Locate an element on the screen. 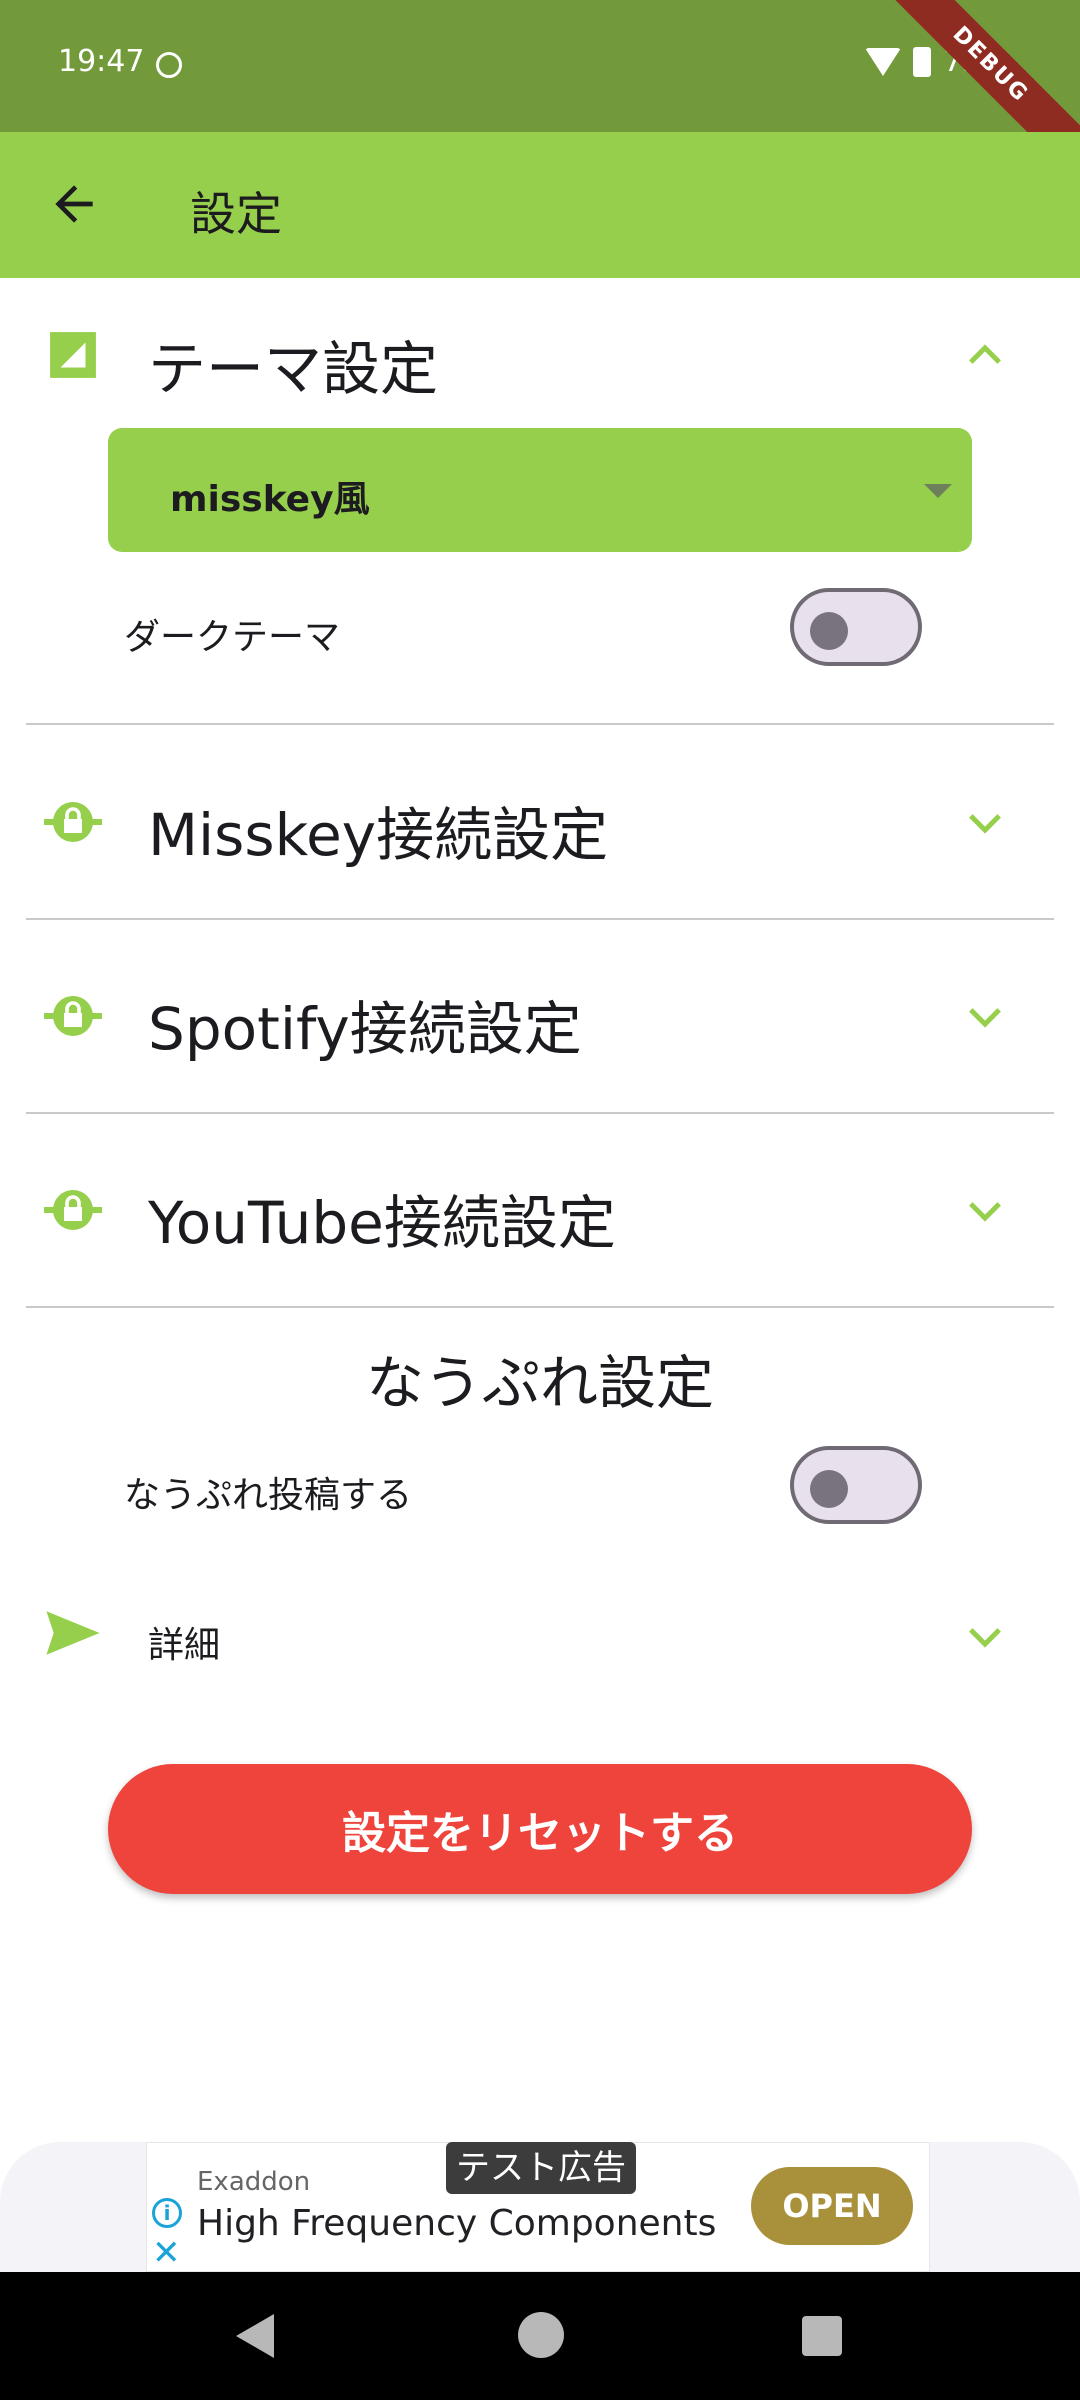 This screenshot has height=2400, width=1080. nav-back-icon is located at coordinates (255, 2336).